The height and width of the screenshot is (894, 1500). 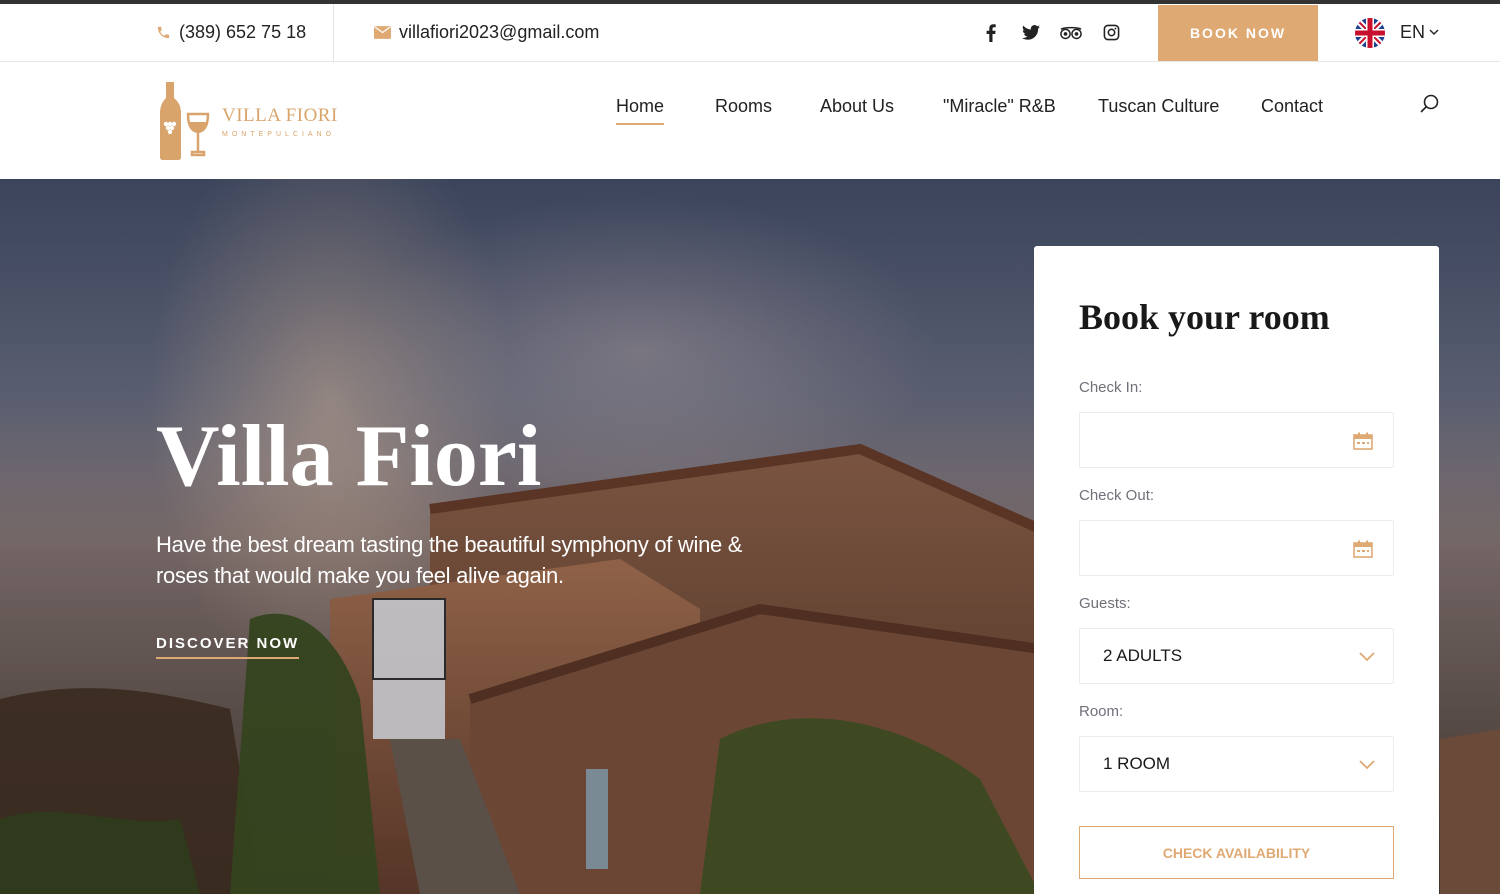 I want to click on nav-item-rooms: Rooms, so click(x=743, y=109).